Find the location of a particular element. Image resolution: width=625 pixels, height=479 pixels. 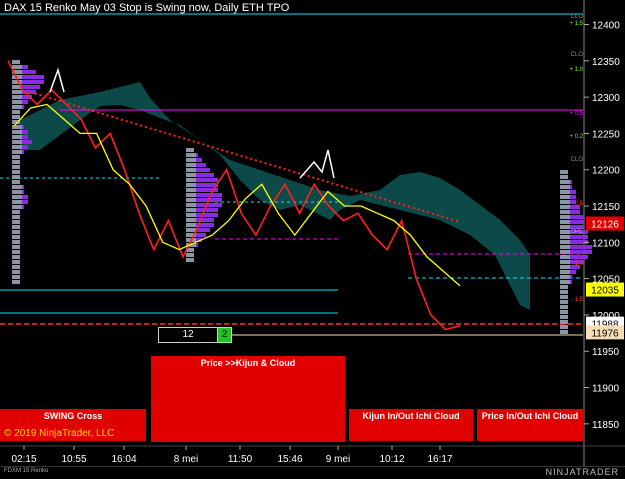

y-tick-label: 11850 is located at coordinates (606, 425).